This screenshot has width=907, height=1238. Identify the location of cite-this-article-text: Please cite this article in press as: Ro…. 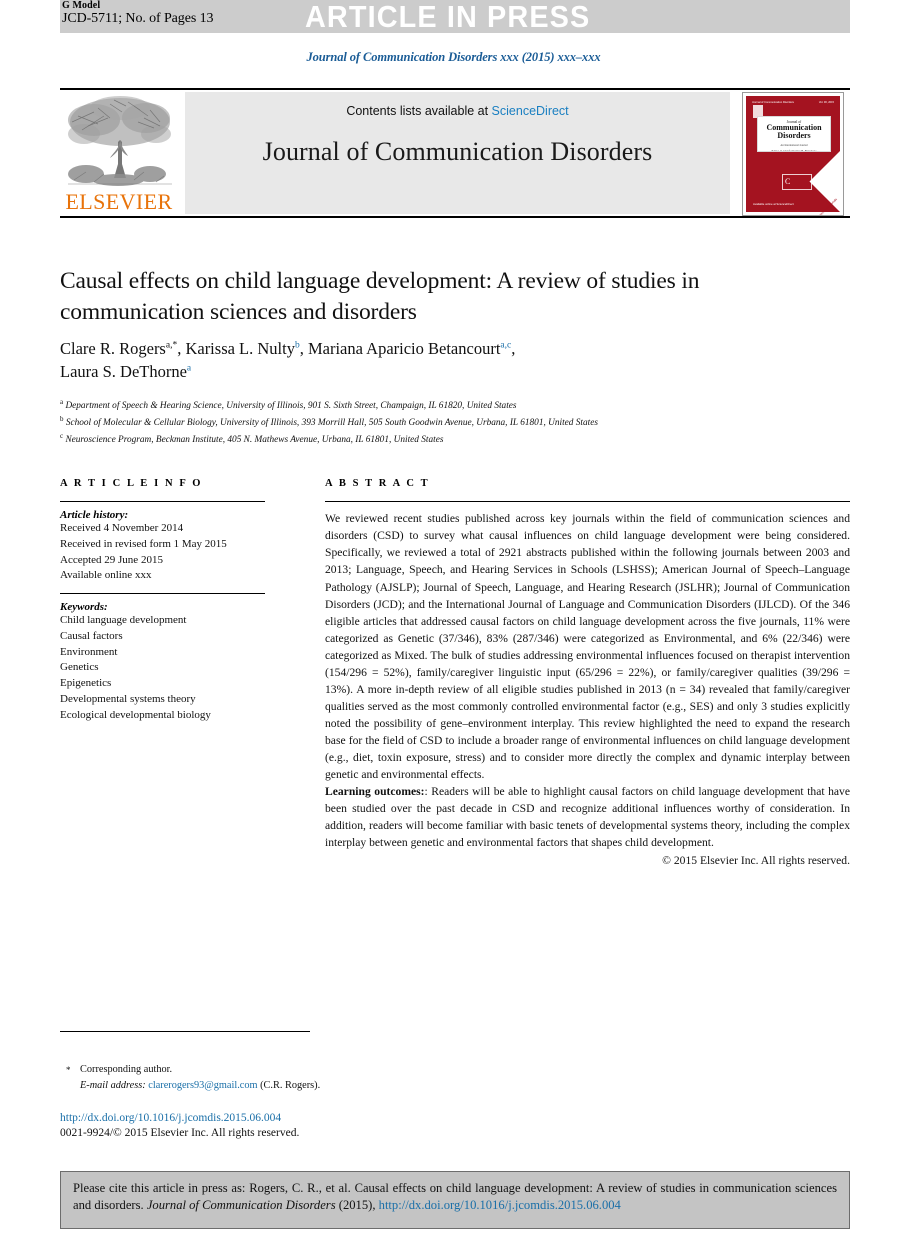
(455, 1197).